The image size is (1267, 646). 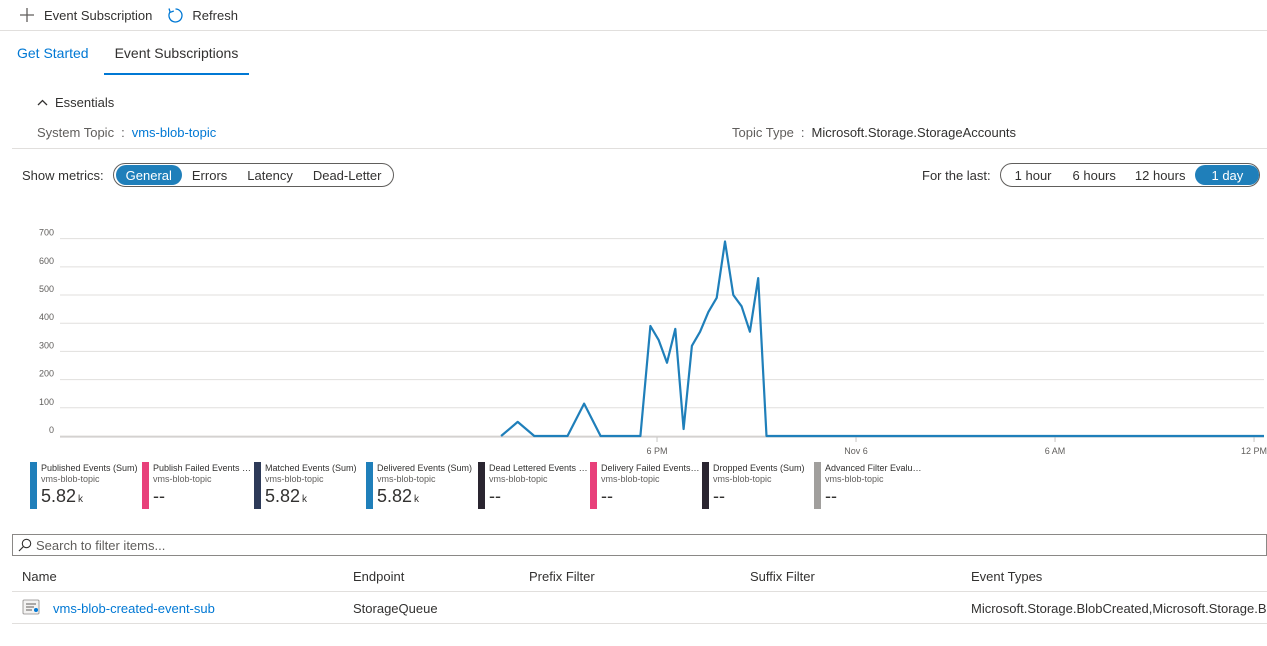 What do you see at coordinates (46, 402) in the screenshot?
I see `y-tick-label: 100` at bounding box center [46, 402].